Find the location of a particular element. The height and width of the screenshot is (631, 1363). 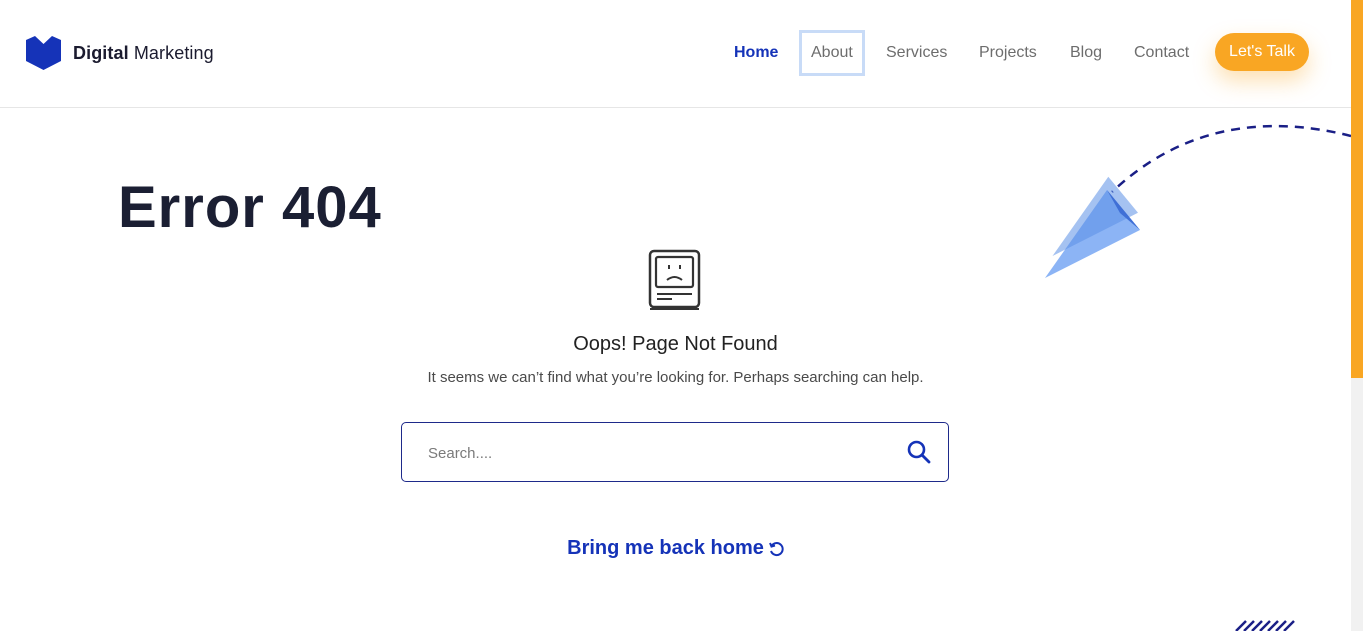

search-input is located at coordinates (648, 453).